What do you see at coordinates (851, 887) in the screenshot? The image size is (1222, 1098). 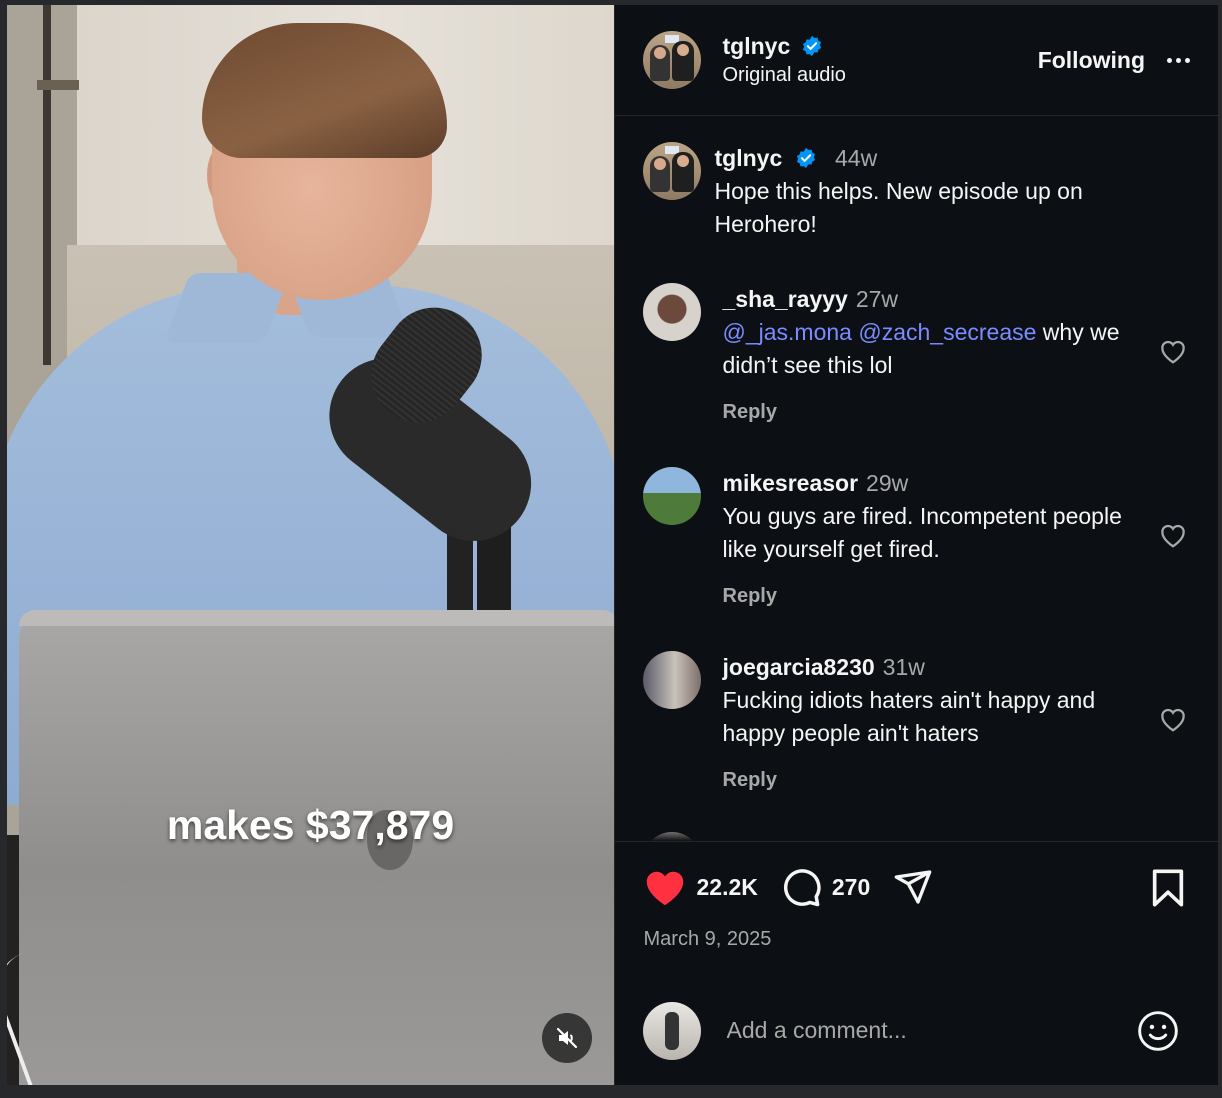 I see `comment-count: 270` at bounding box center [851, 887].